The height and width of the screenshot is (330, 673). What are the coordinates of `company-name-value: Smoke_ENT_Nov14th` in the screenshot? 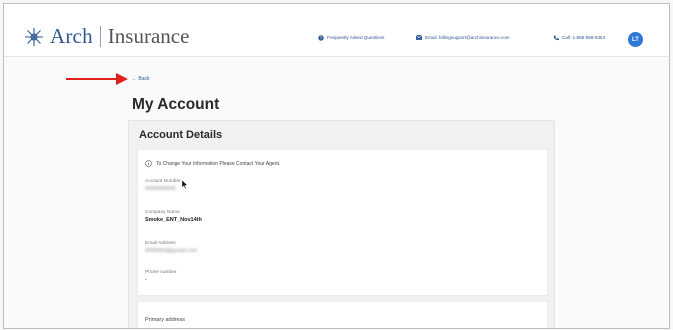 It's located at (173, 220).